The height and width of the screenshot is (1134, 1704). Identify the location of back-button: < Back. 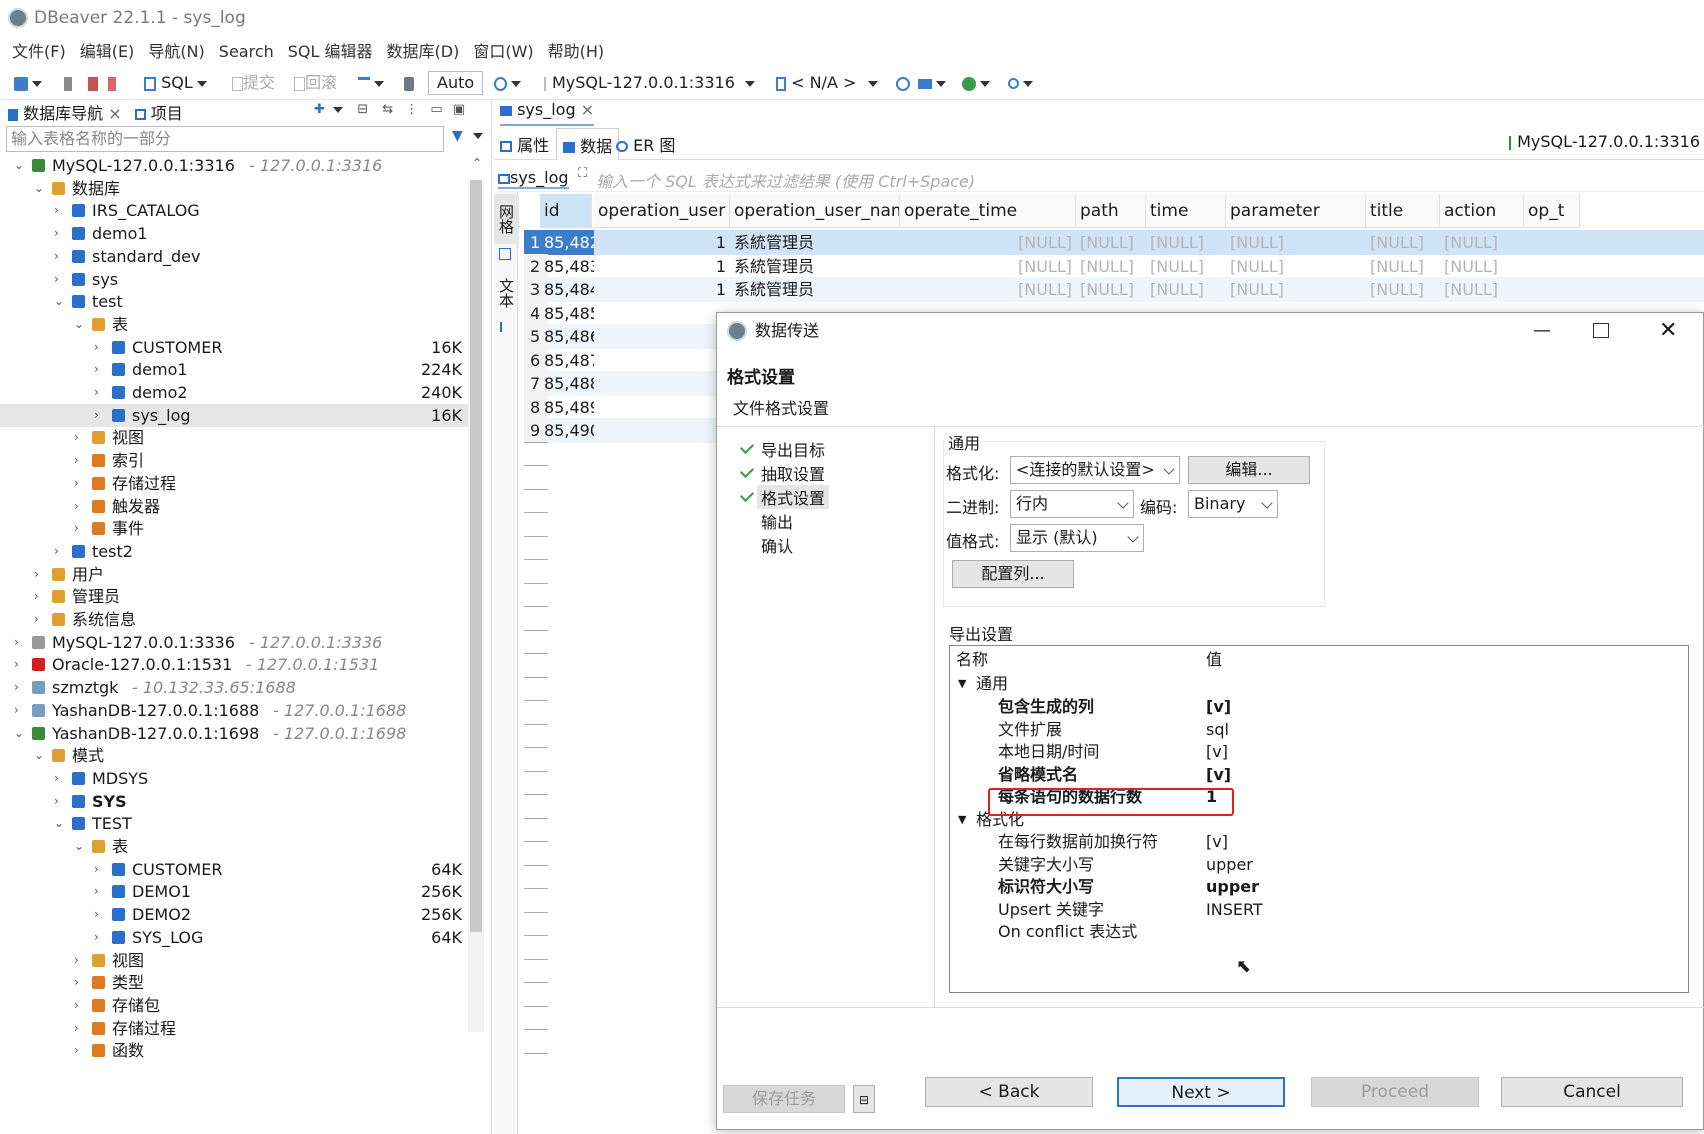
(1009, 1092).